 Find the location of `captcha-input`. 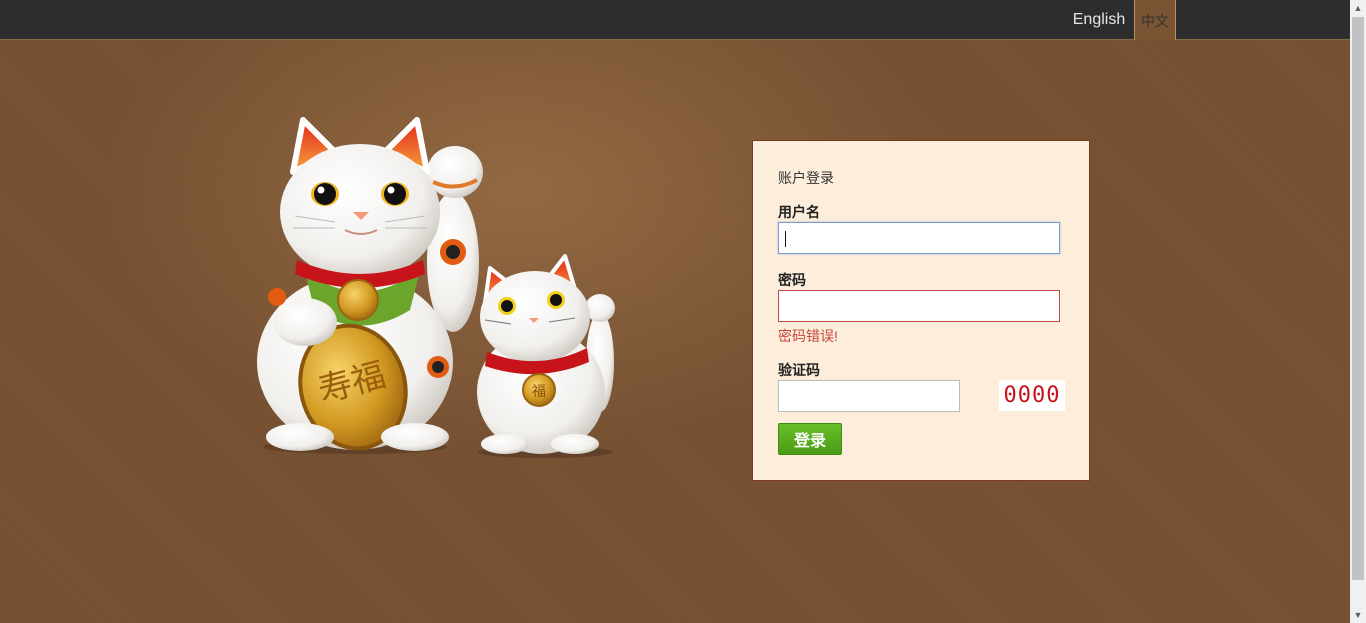

captcha-input is located at coordinates (869, 396).